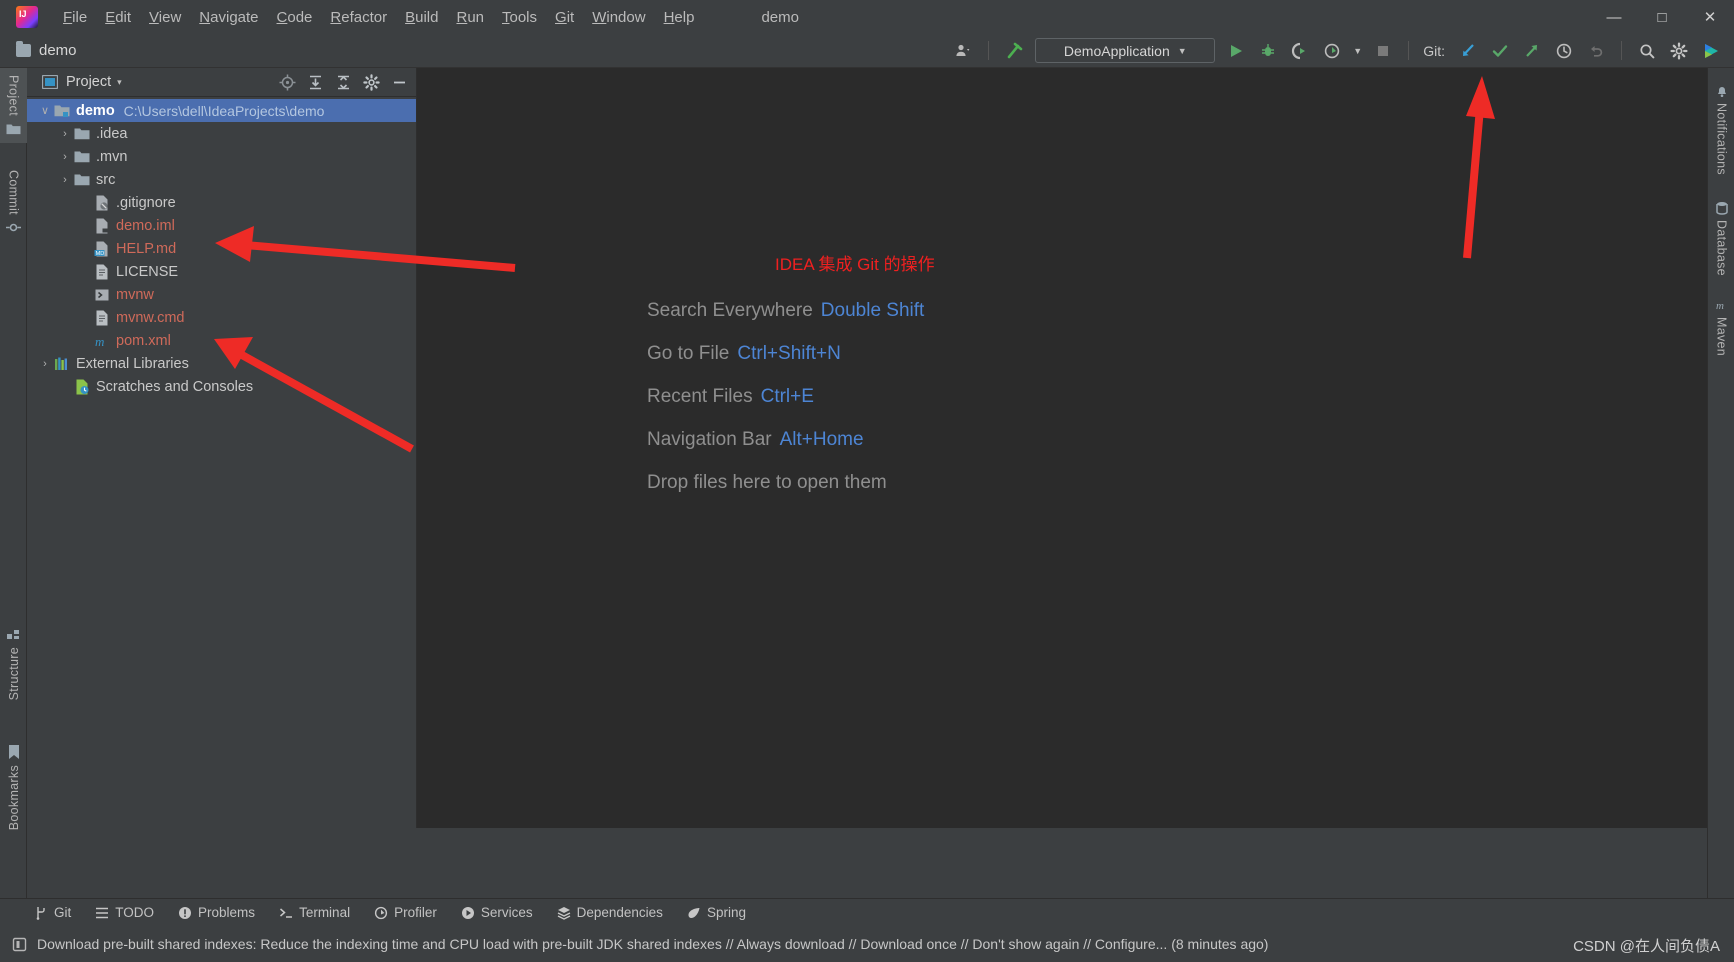  What do you see at coordinates (314, 912) in the screenshot?
I see `tool-window-terminal: Terminal` at bounding box center [314, 912].